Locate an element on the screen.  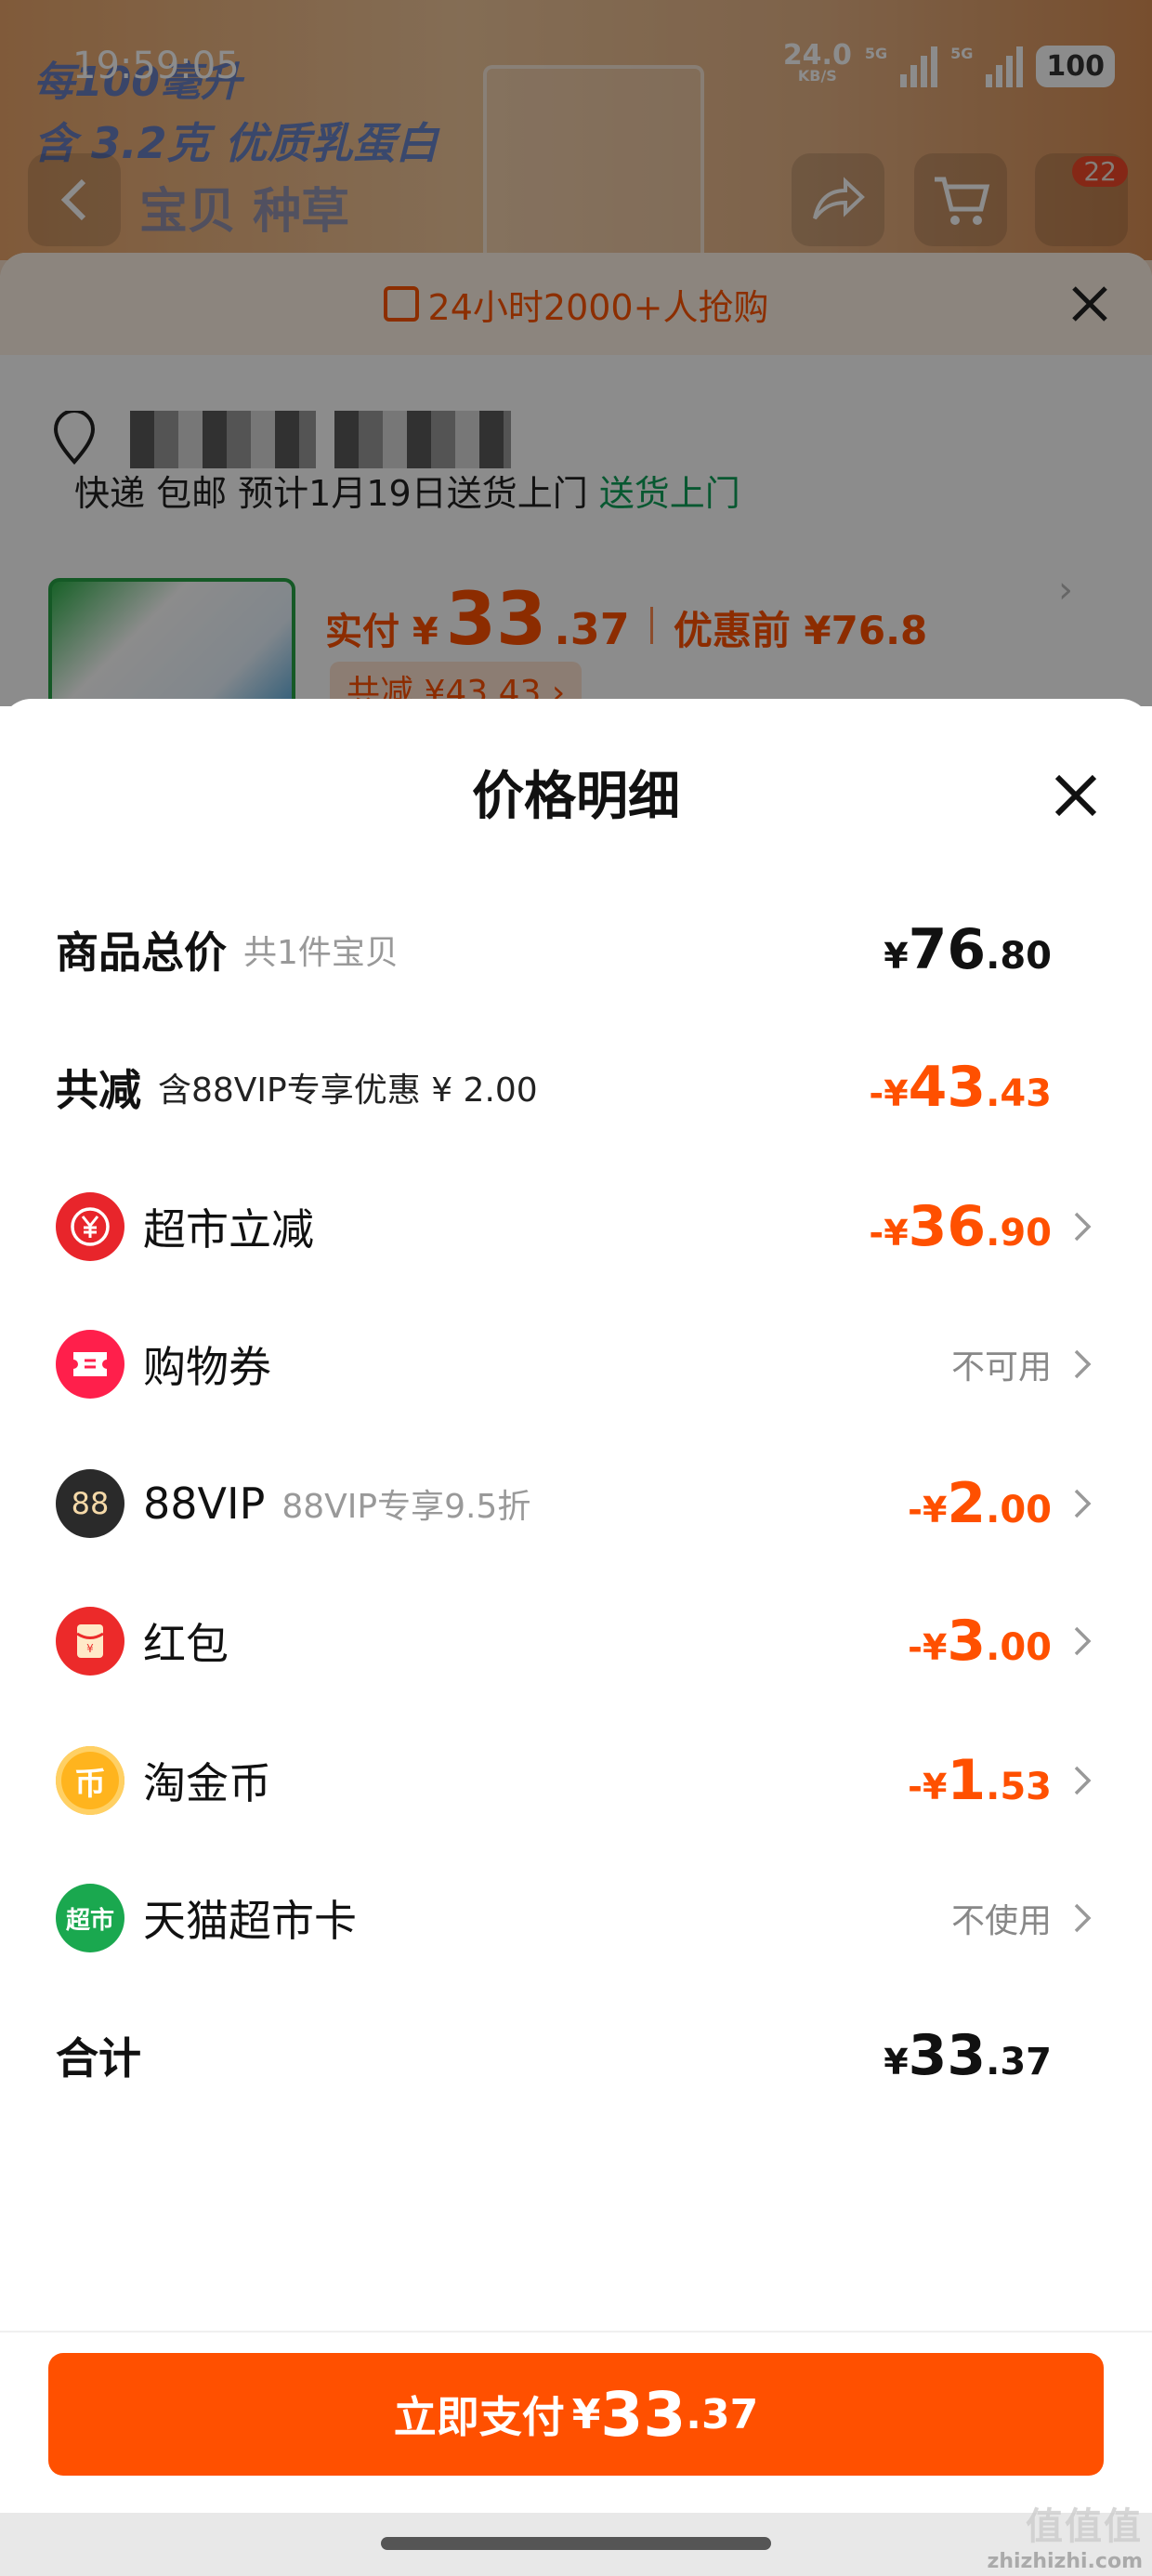
row-tmall-card: 超市 天猫超市卡 不使用 is located at coordinates (576, 1918).